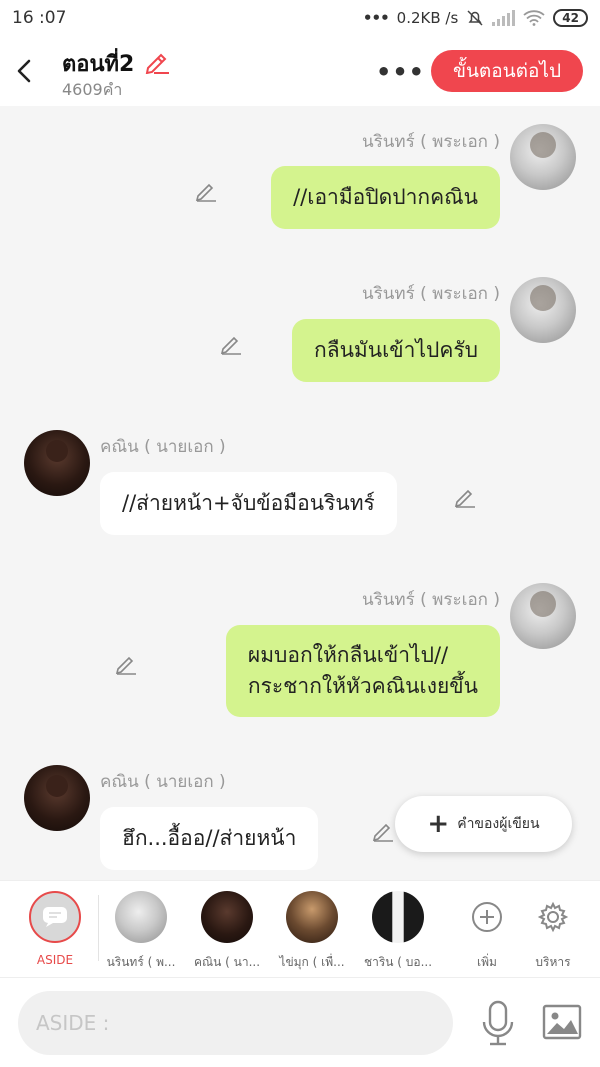 The width and height of the screenshot is (600, 1067). I want to click on wifi-icon, so click(534, 18).